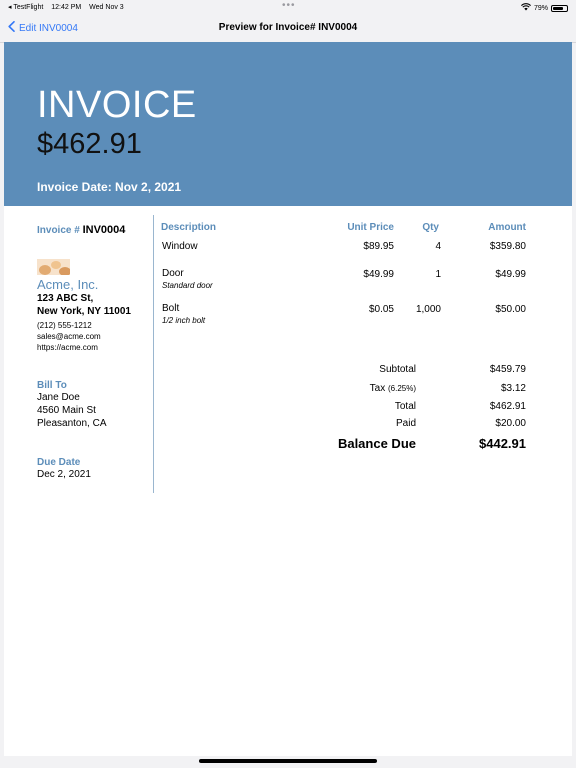 The image size is (576, 768). Describe the element at coordinates (25, 7) in the screenshot. I see `carrier-label: ◂ TestFlight` at that location.